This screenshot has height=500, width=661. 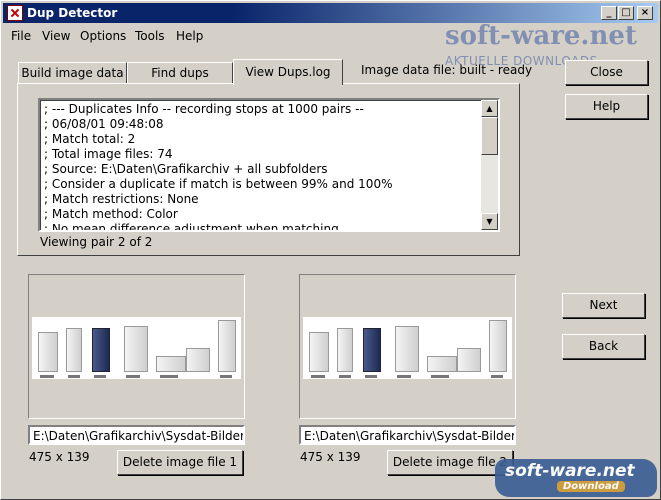 What do you see at coordinates (489, 136) in the screenshot?
I see `scroll-thumb` at bounding box center [489, 136].